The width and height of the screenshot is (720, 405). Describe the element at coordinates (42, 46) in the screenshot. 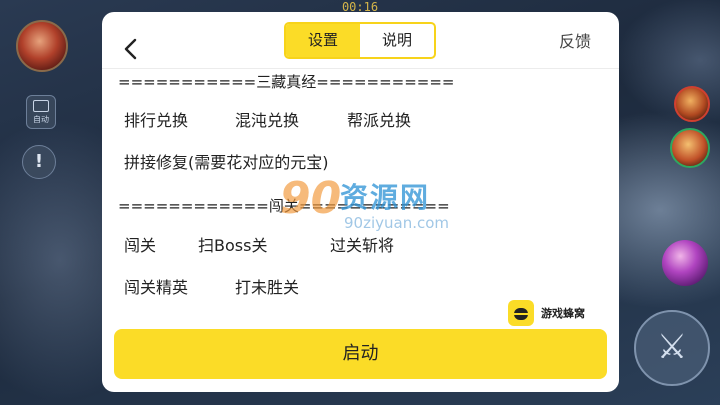

I see `hero-avatar` at that location.